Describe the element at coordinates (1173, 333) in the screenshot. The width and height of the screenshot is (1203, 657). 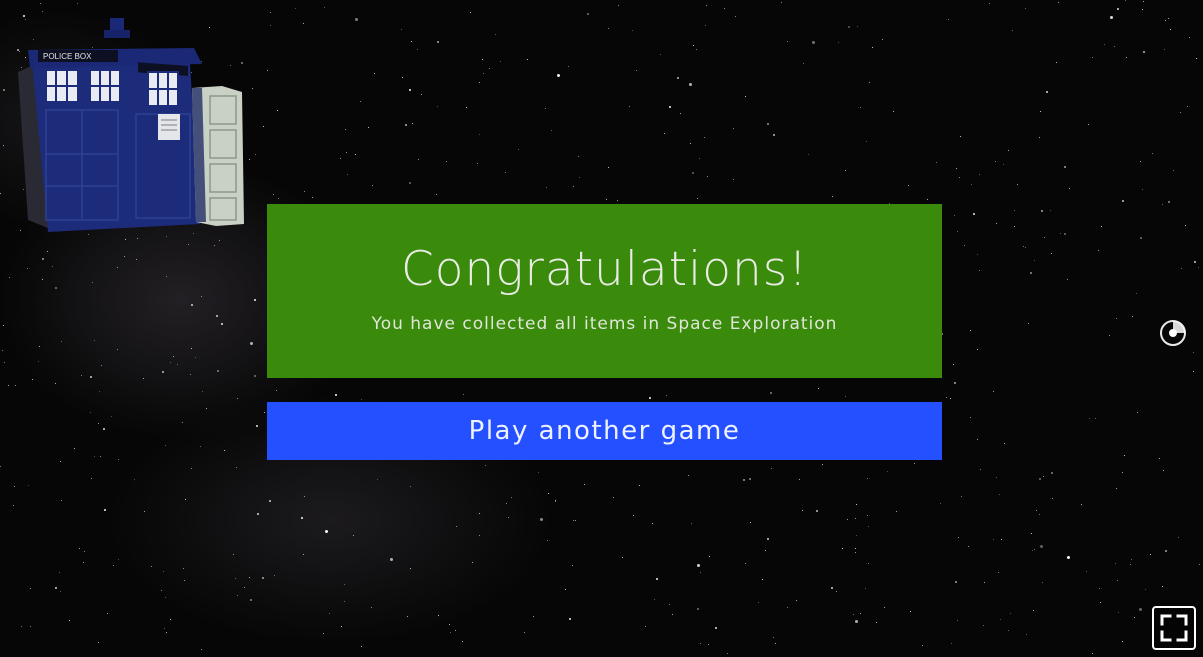
I see `crosshair-orb-icon` at that location.